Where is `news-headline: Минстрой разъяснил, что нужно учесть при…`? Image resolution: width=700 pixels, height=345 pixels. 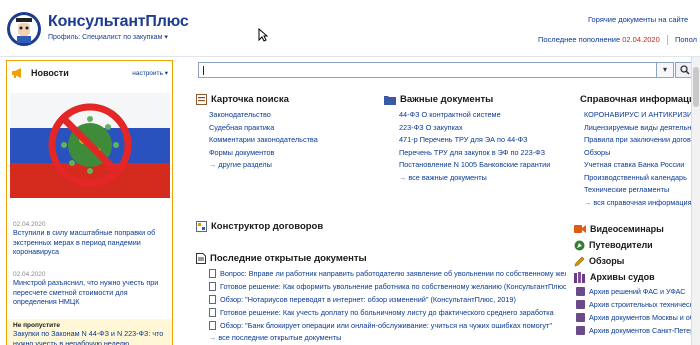 news-headline: Минстрой разъяснил, что нужно учесть при… is located at coordinates (92, 292).